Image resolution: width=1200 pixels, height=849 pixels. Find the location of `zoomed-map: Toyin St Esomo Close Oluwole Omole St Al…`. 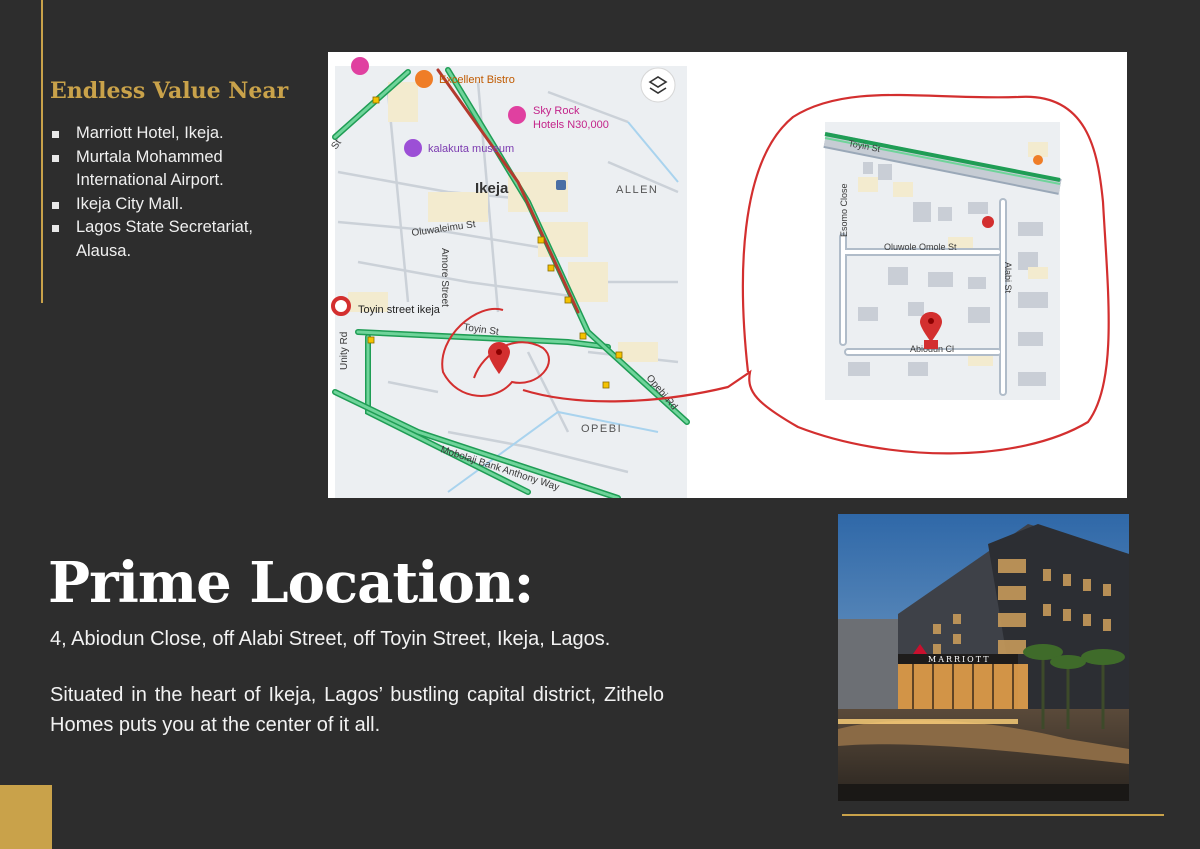

zoomed-map: Toyin St Esomo Close Oluwole Omole St Al… is located at coordinates (942, 261).